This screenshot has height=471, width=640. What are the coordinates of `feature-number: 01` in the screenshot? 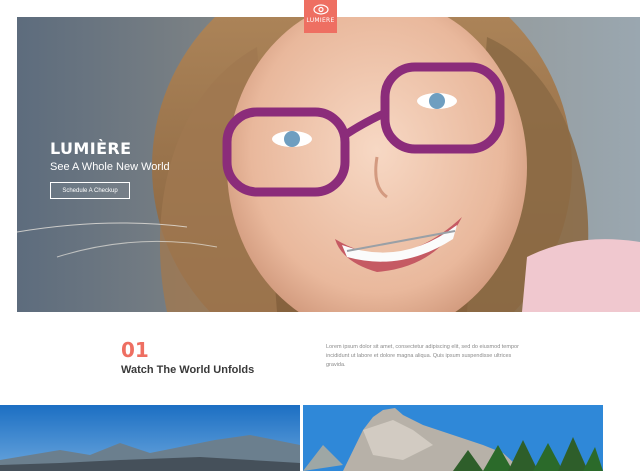 It's located at (135, 350).